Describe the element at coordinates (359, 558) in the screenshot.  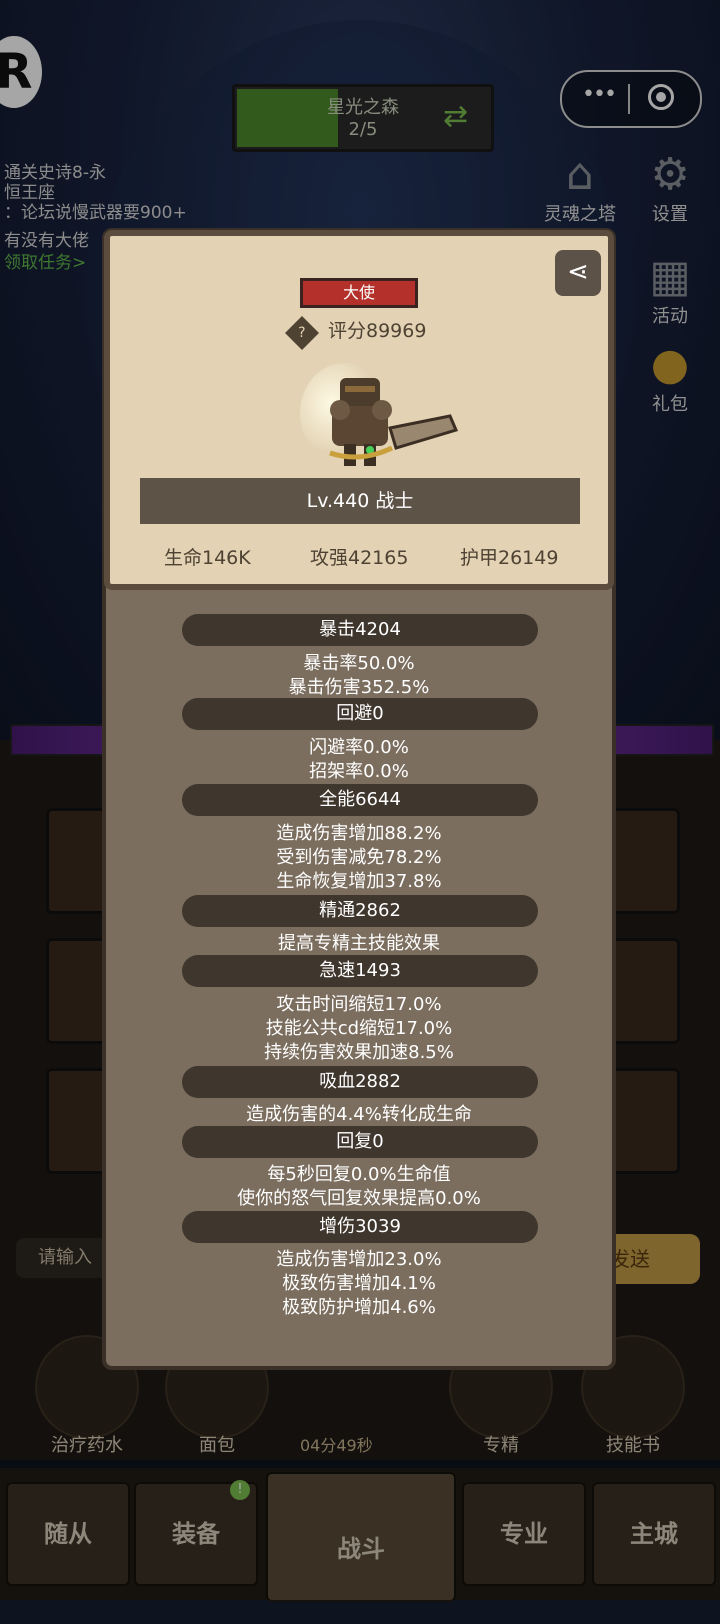
I see `stat-attack-power: 攻强42165` at that location.